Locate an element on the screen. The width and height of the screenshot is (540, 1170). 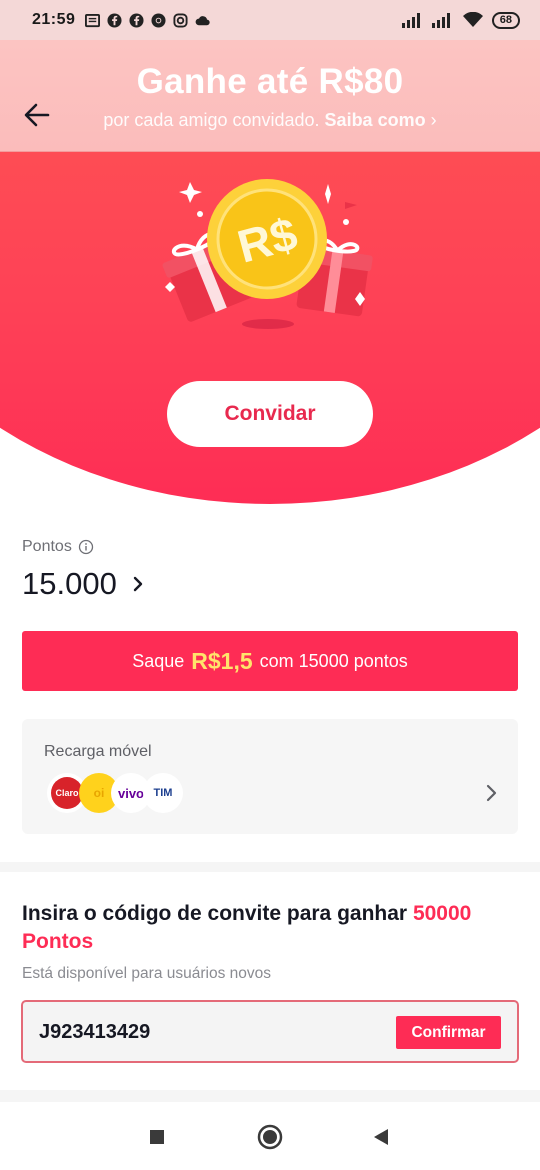
battery-level: 68 is located at coordinates (505, 20).